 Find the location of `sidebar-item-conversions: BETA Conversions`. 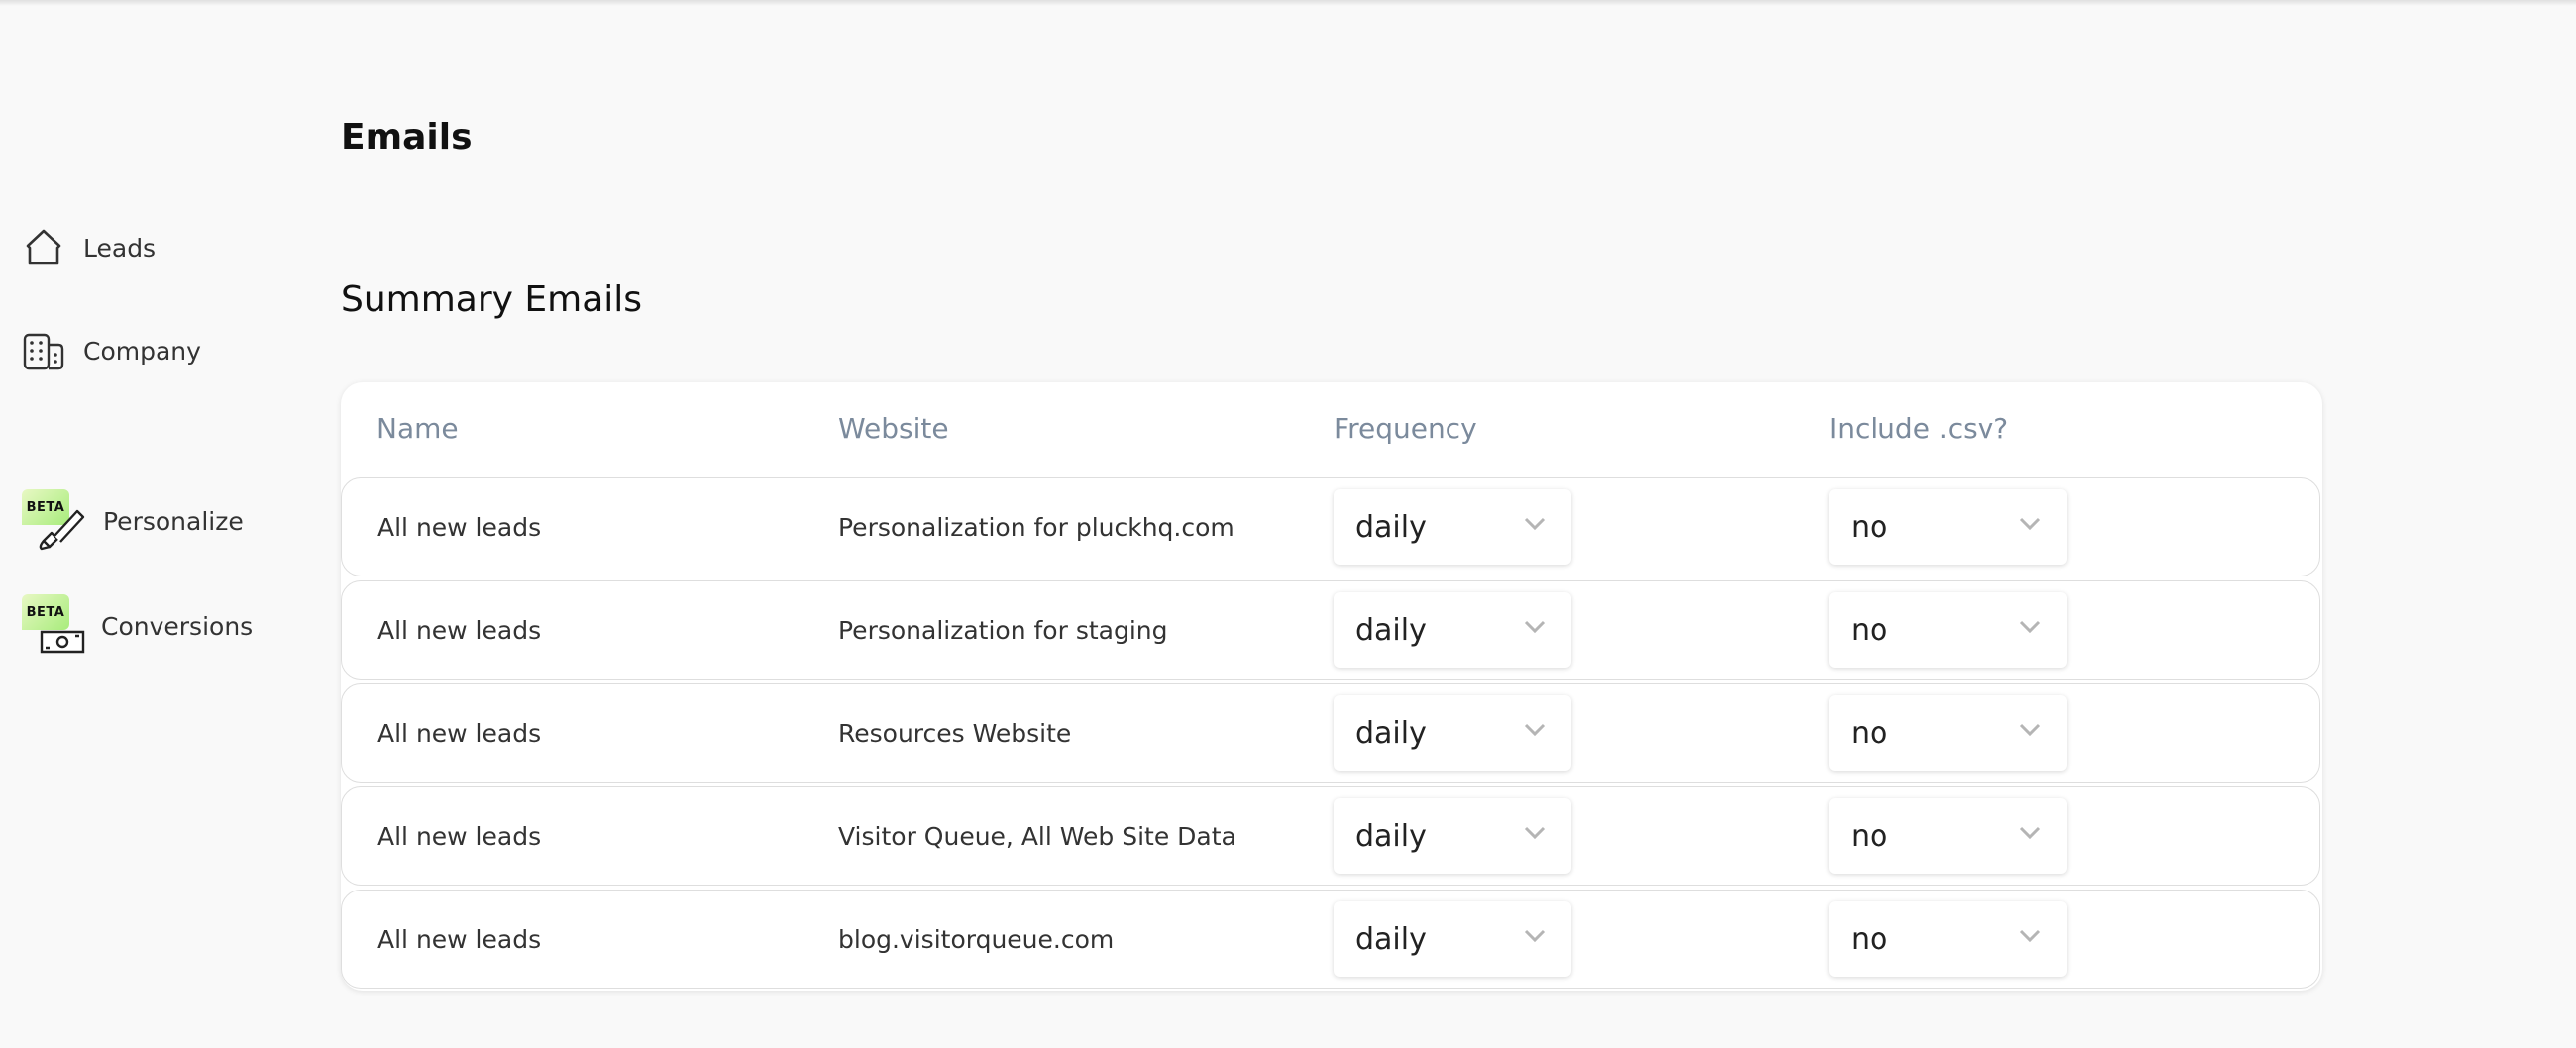

sidebar-item-conversions: BETA Conversions is located at coordinates (138, 626).